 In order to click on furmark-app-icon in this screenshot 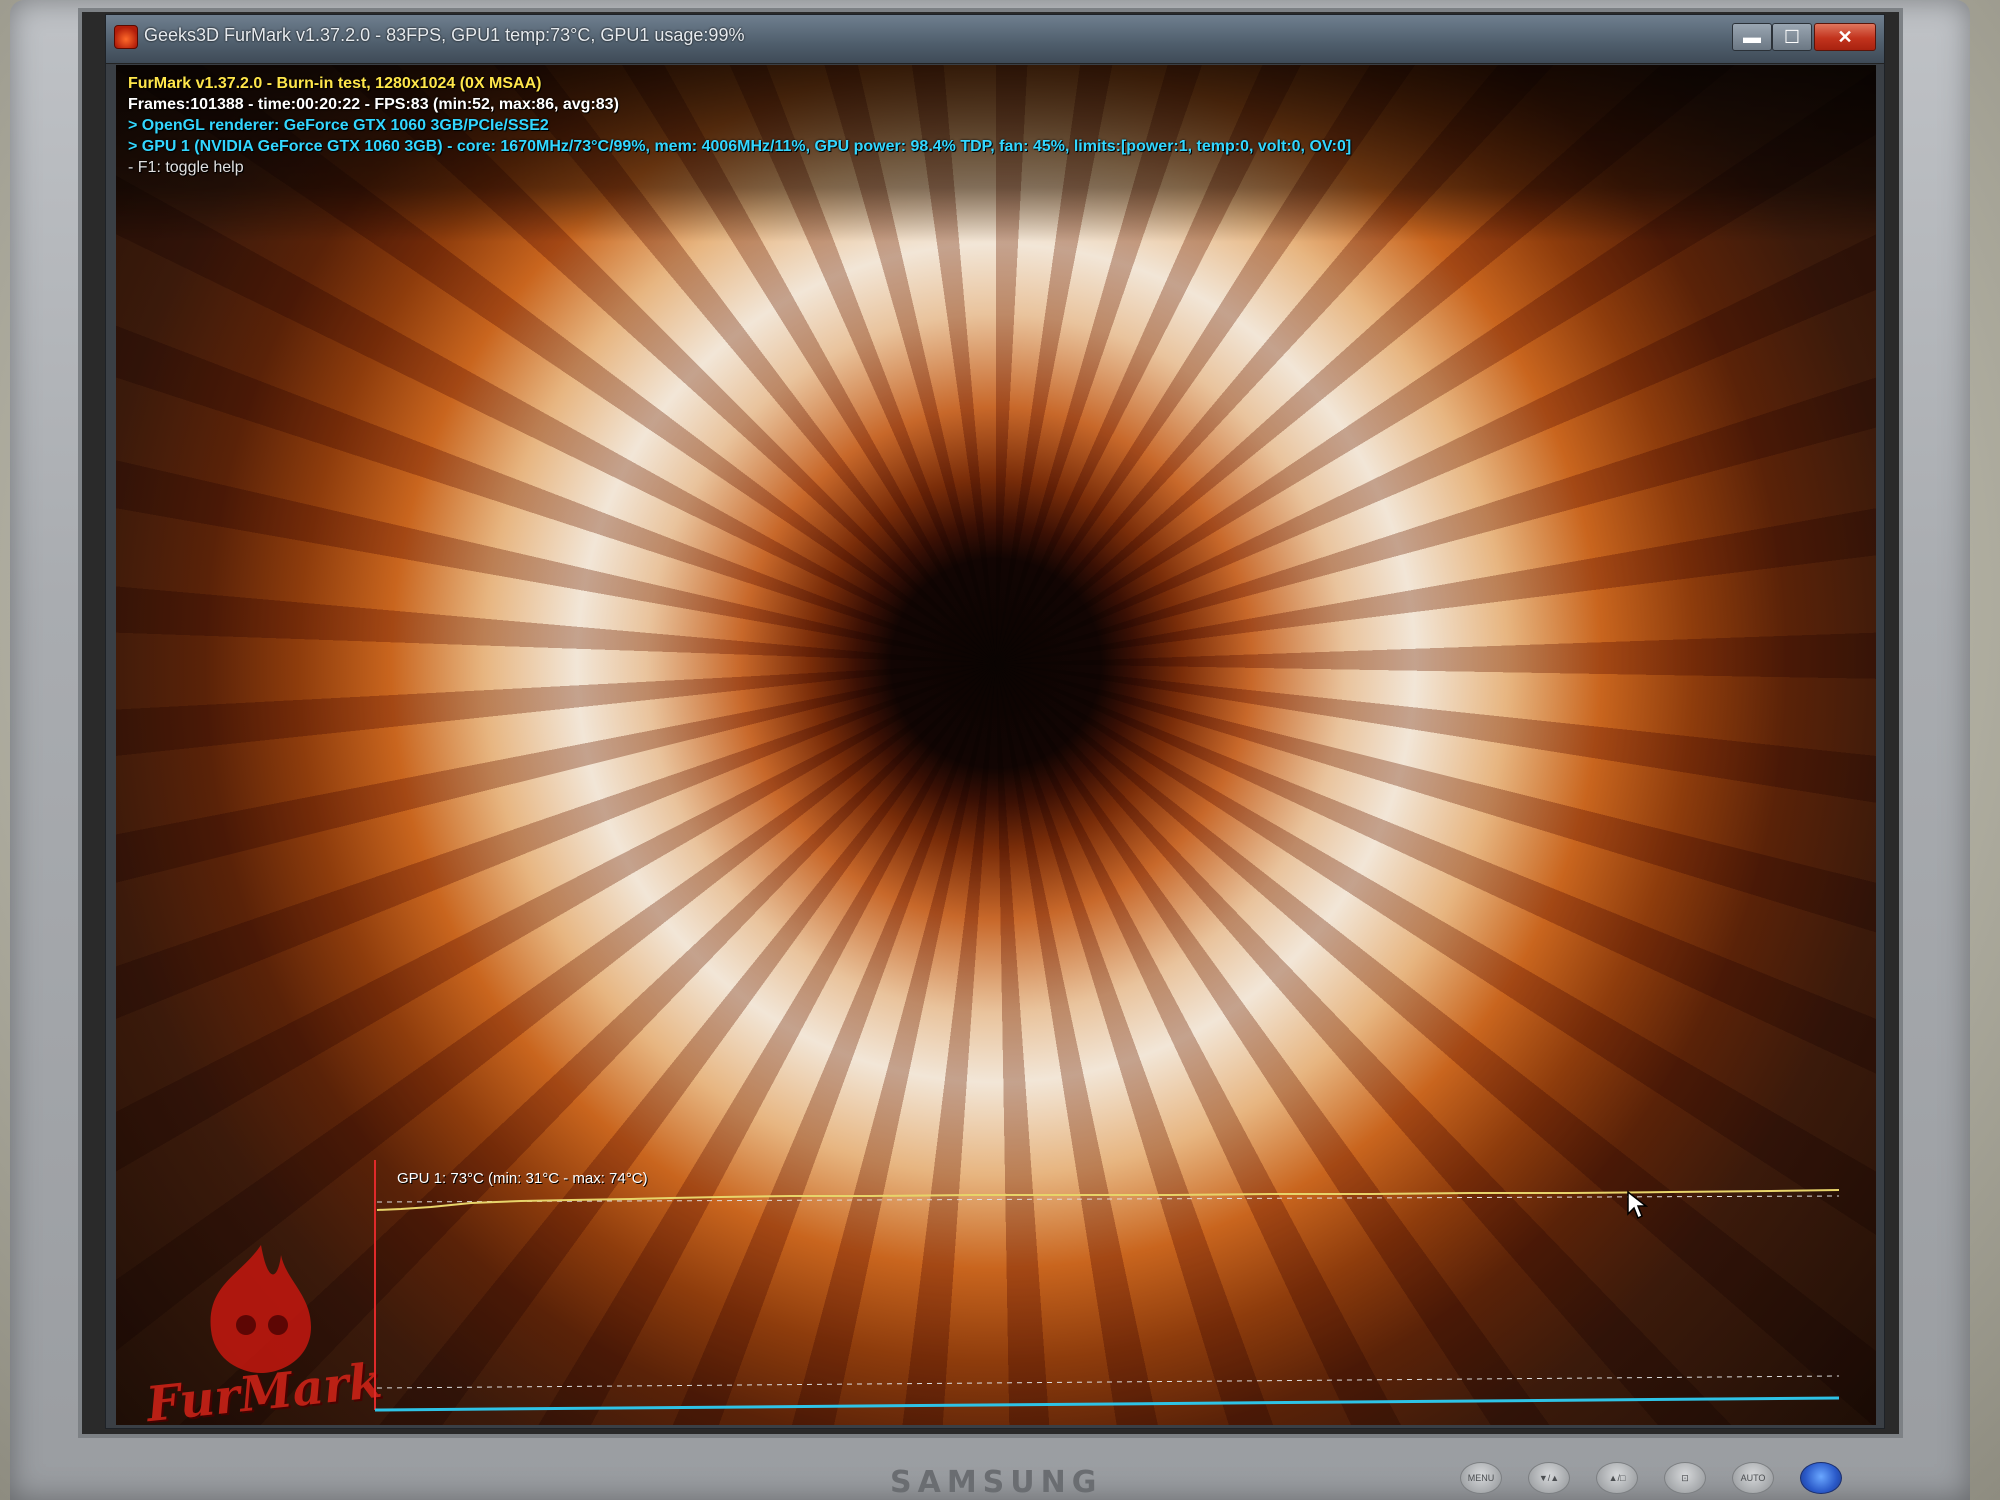, I will do `click(126, 37)`.